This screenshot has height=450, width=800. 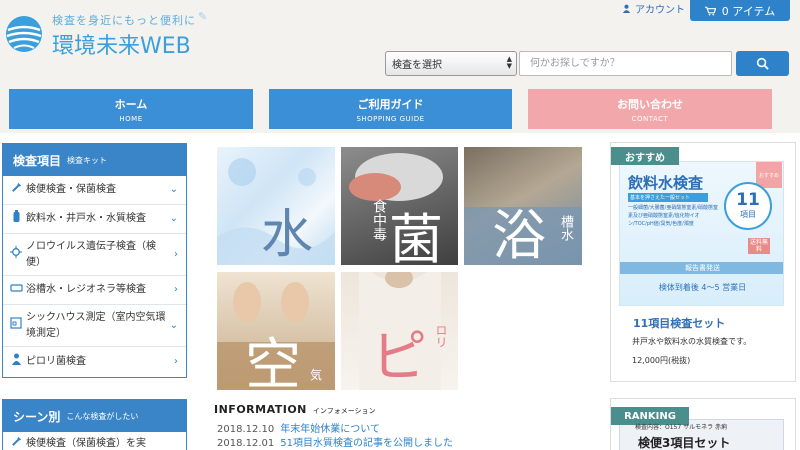 I want to click on nav-contact-label: お問い合わせ, so click(x=650, y=104).